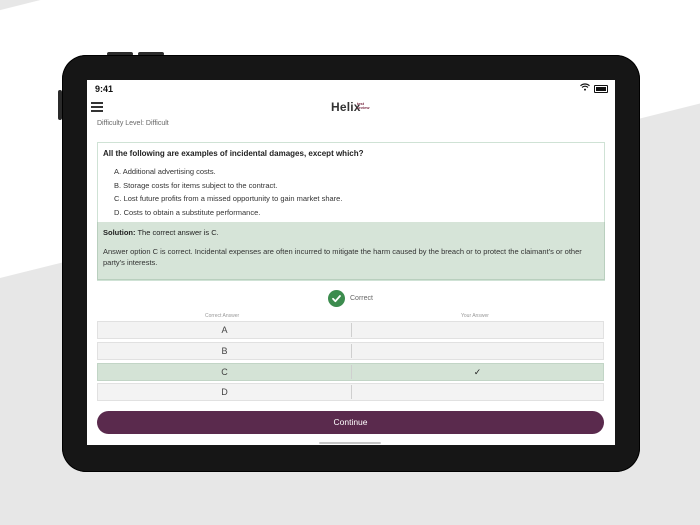 This screenshot has width=700, height=525. I want to click on status-bar: 9:41, so click(351, 89).